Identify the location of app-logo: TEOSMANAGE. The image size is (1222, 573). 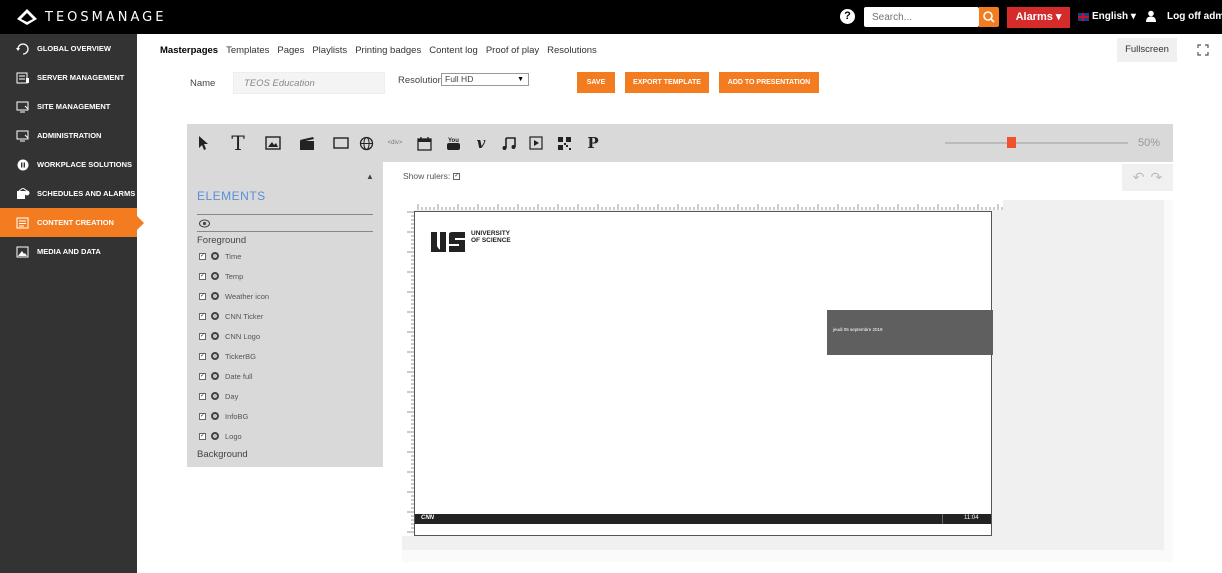
(91, 17).